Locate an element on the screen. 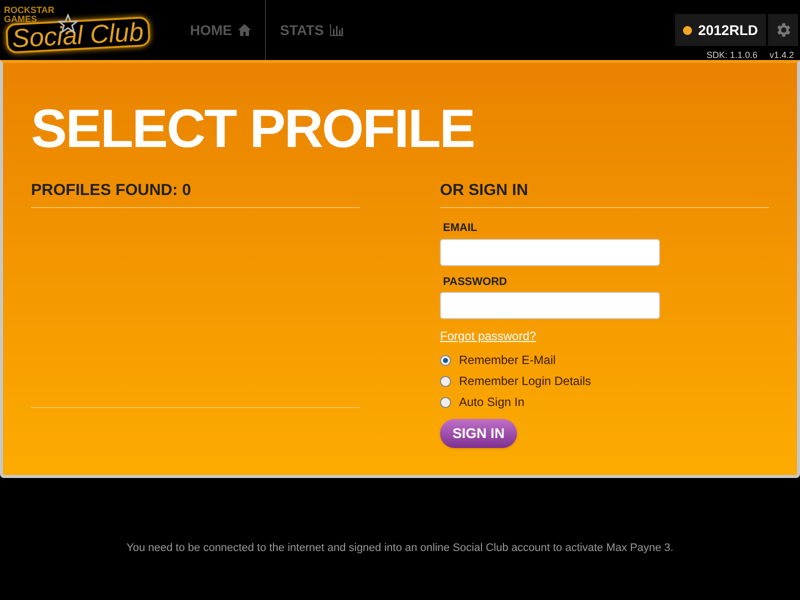 This screenshot has width=800, height=600. bar-chart-icon is located at coordinates (336, 30).